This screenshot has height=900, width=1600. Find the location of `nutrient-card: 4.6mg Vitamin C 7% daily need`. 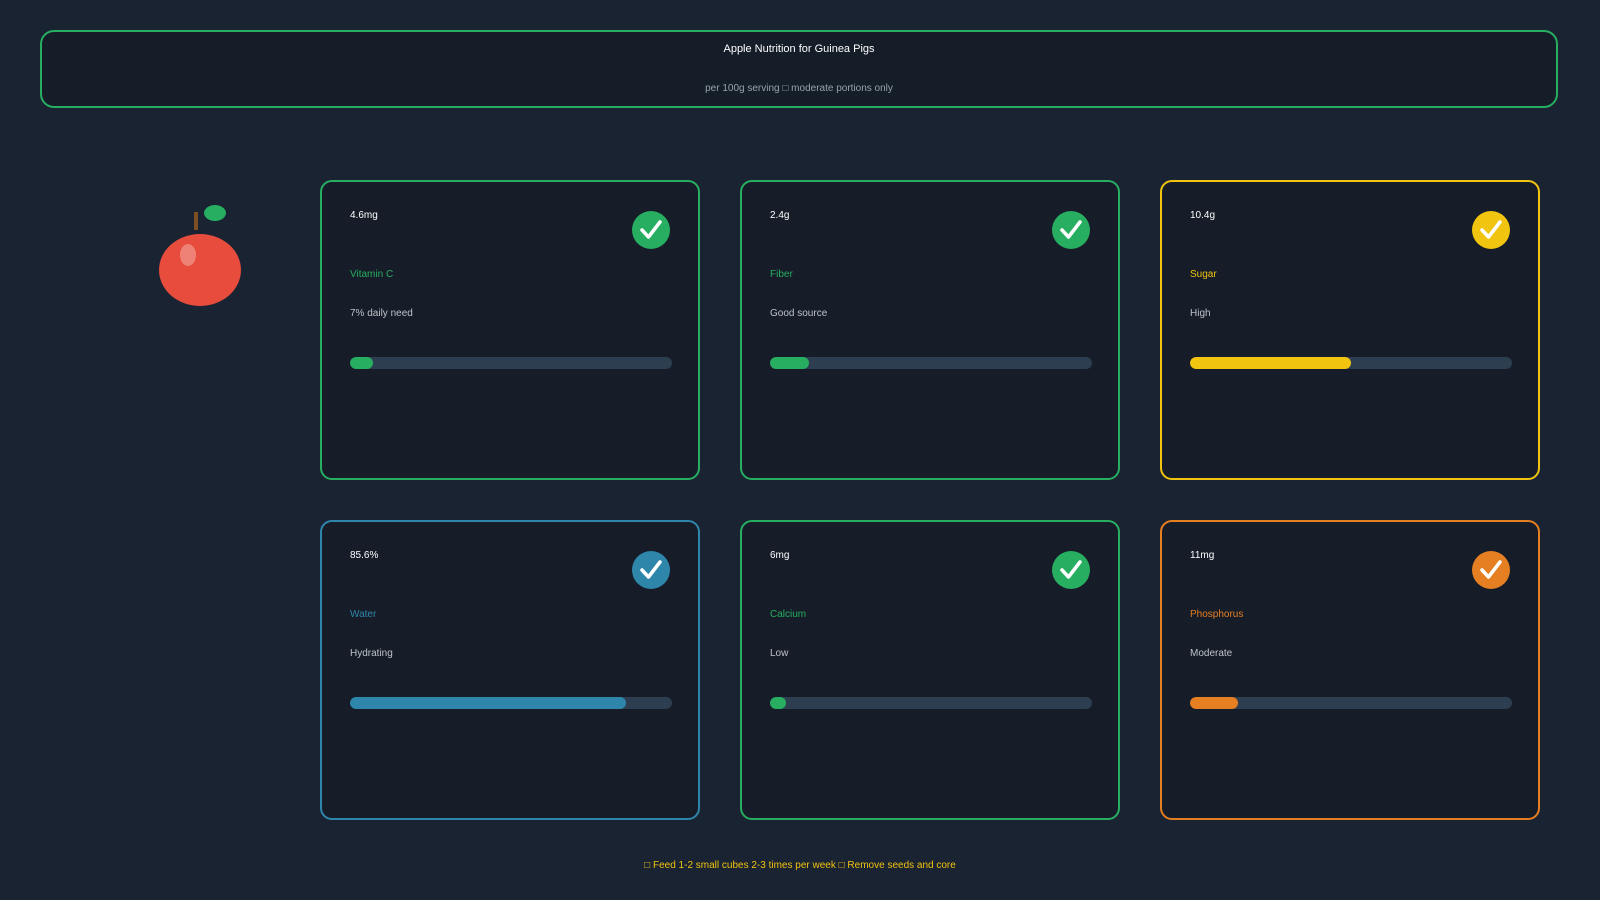

nutrient-card: 4.6mg Vitamin C 7% daily need is located at coordinates (510, 330).